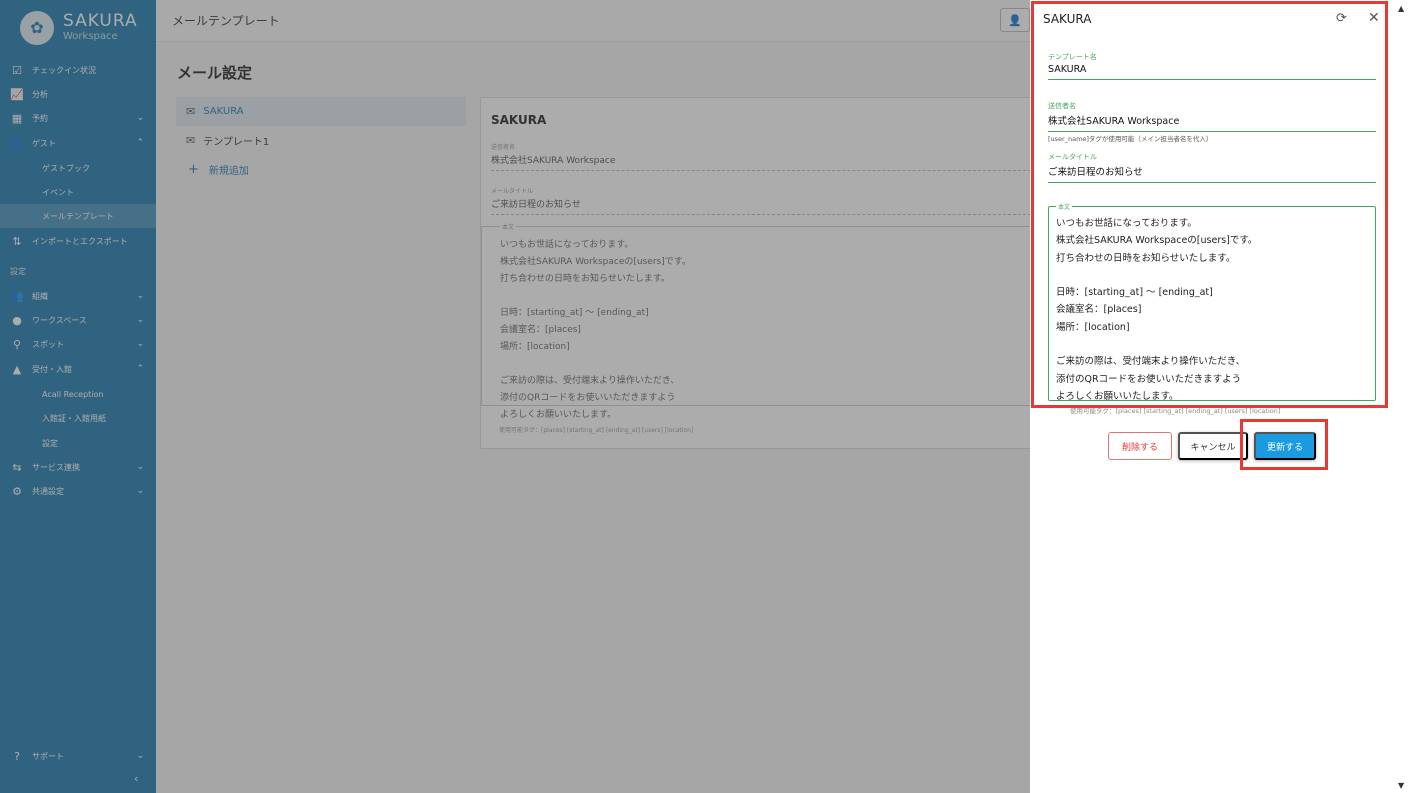  I want to click on highlight-frame-update-button, so click(1284, 444).